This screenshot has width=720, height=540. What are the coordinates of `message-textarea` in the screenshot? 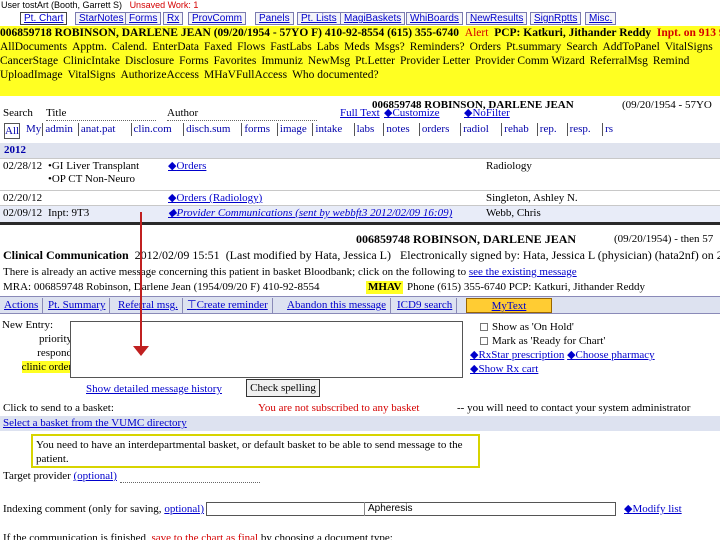 It's located at (266, 349).